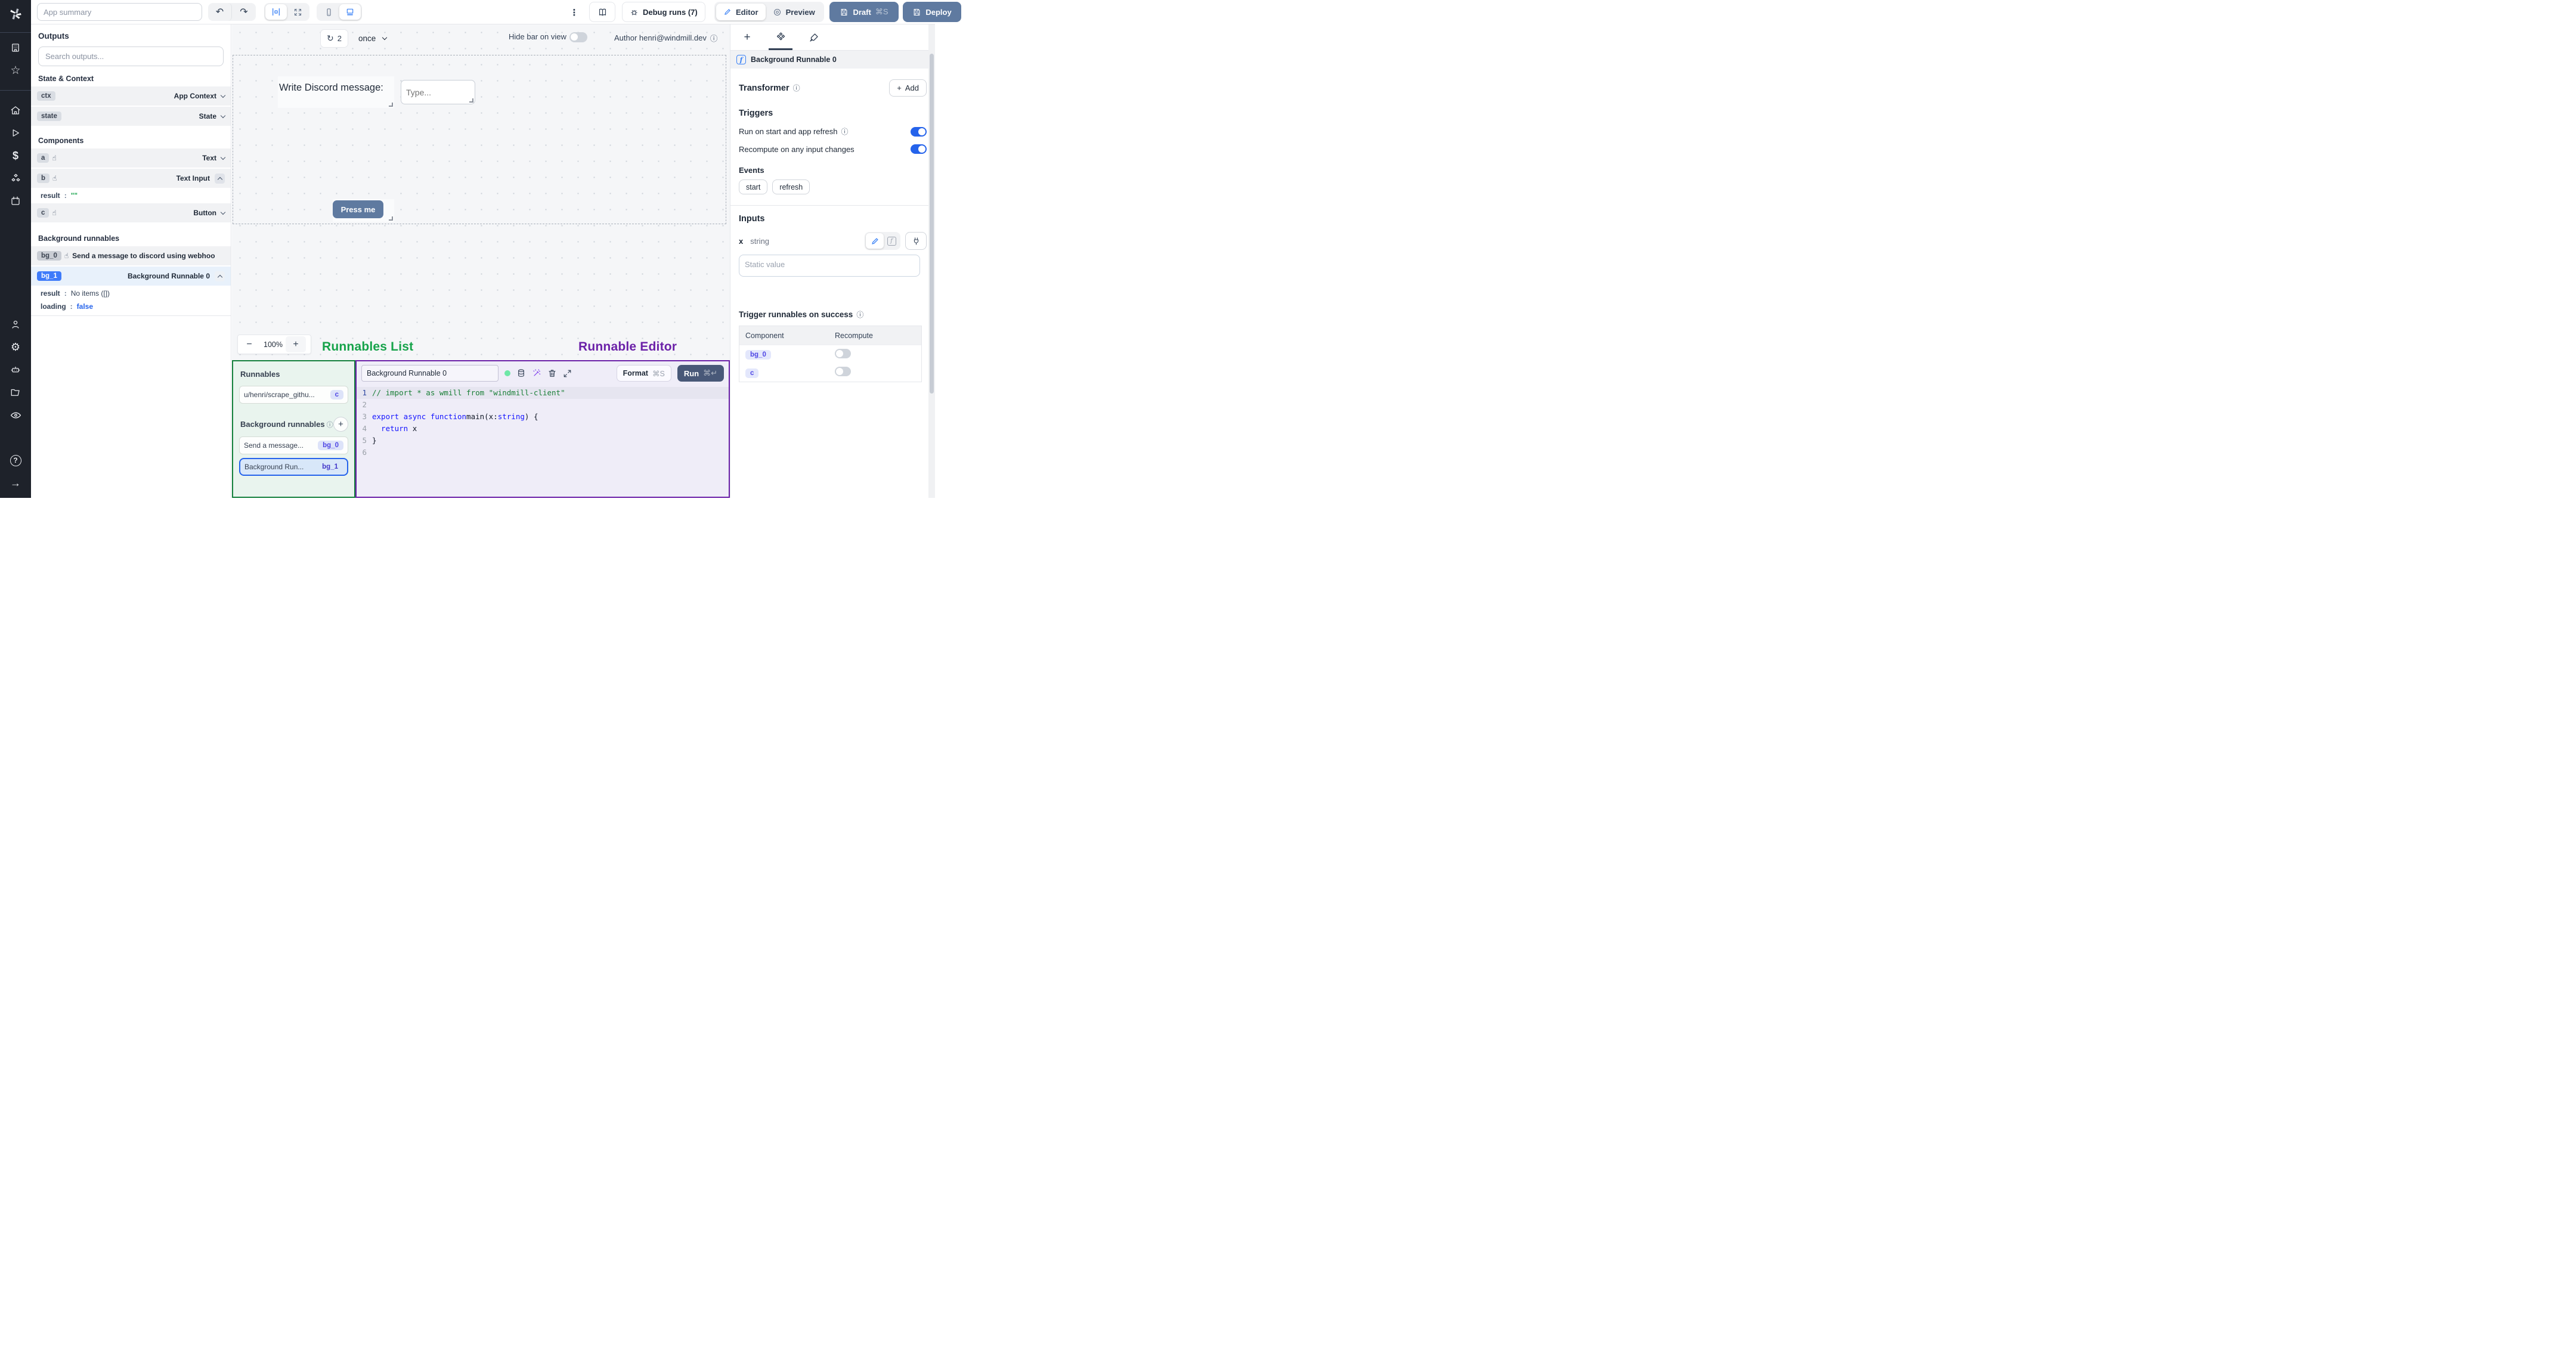  What do you see at coordinates (864, 12) in the screenshot?
I see `draft-button: Draft ⌘S` at bounding box center [864, 12].